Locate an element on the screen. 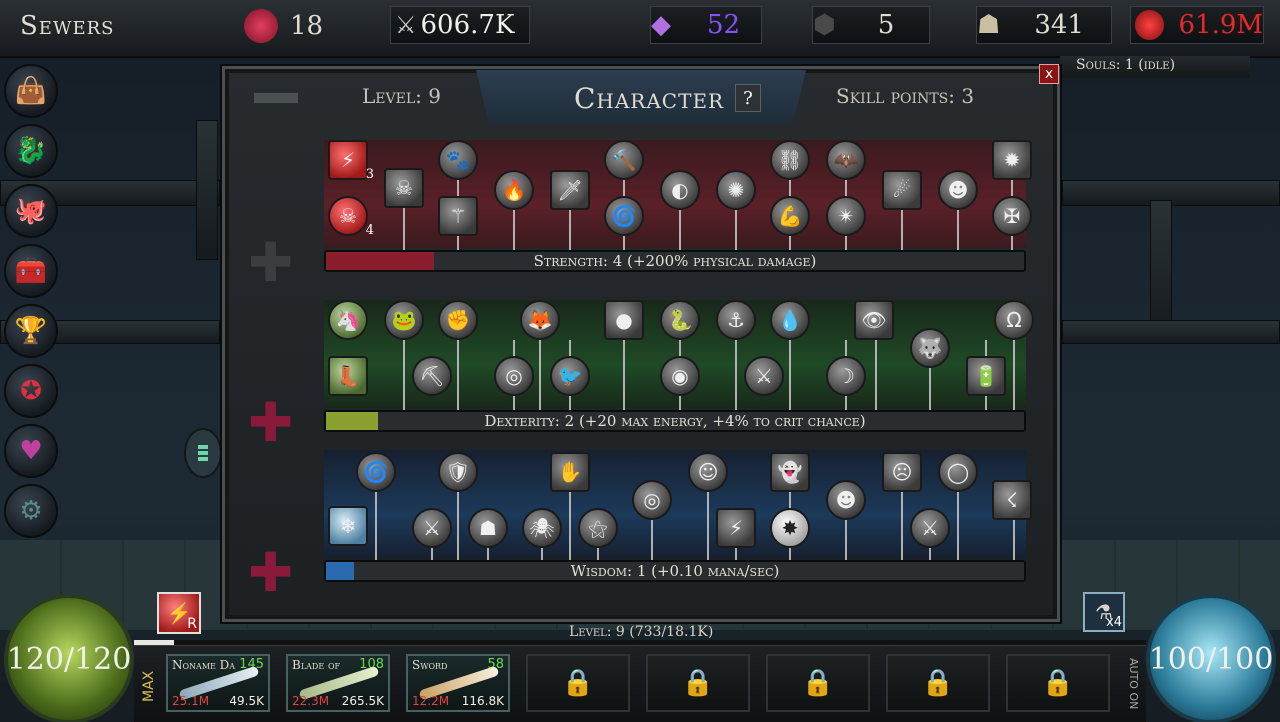  souls-status: Souls: 1 (idle) is located at coordinates (1126, 65).